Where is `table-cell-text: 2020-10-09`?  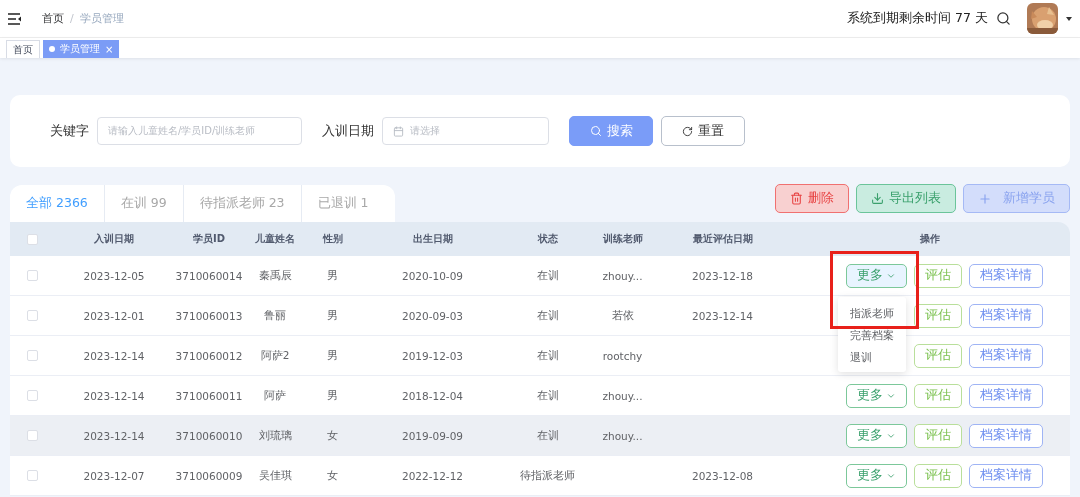 table-cell-text: 2020-10-09 is located at coordinates (432, 275).